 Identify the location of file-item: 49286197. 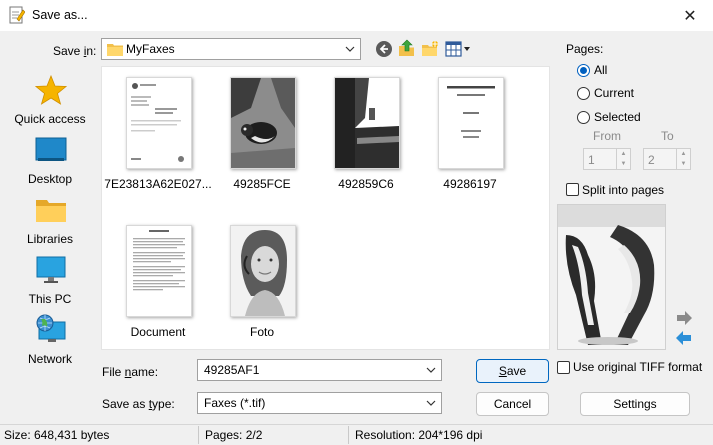
(470, 130).